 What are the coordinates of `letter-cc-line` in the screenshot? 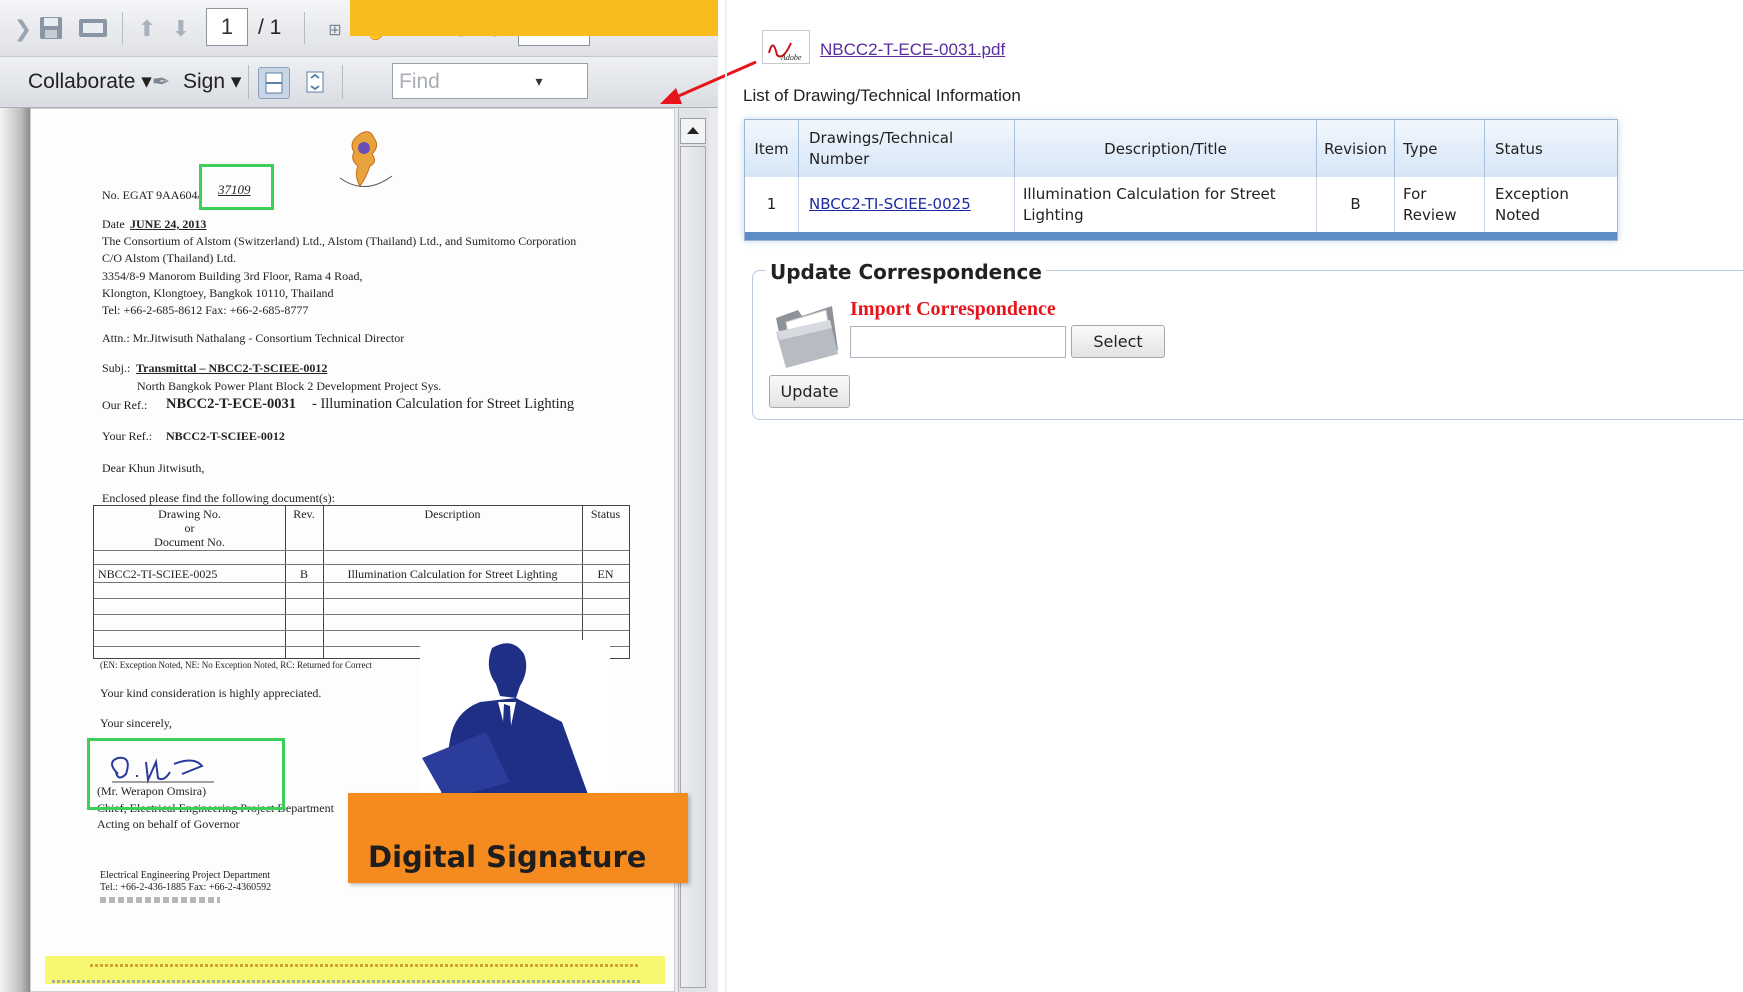 It's located at (160, 900).